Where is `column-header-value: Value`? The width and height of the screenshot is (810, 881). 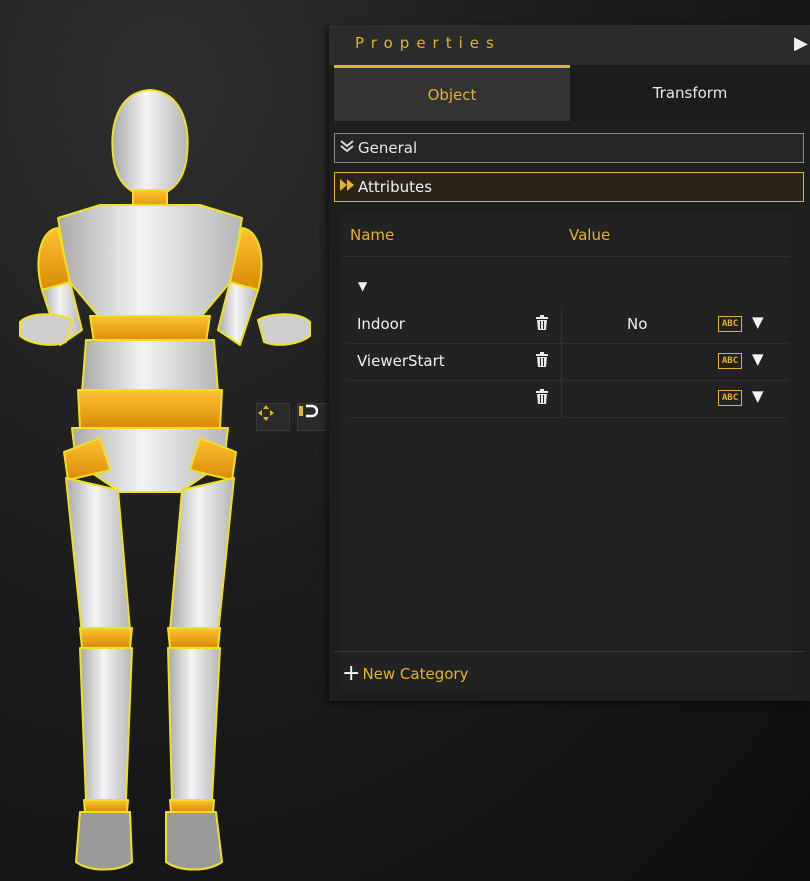
column-header-value: Value is located at coordinates (590, 235).